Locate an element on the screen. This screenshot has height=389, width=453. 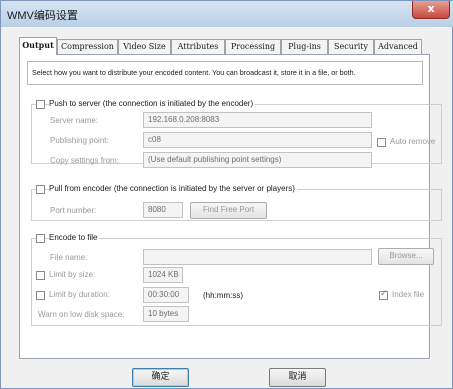
tab-security: Security is located at coordinates (351, 46).